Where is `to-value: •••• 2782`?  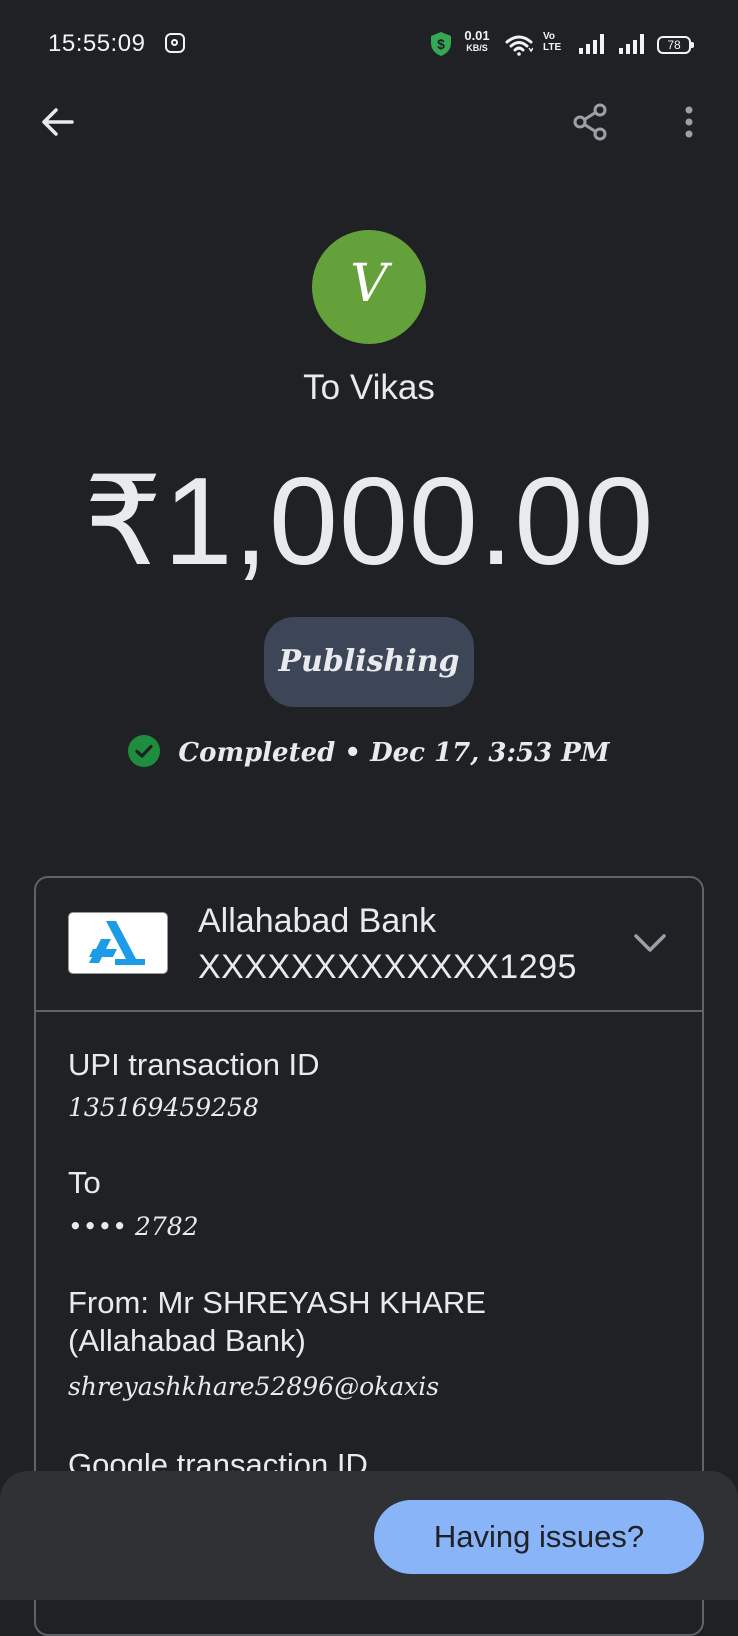 to-value: •••• 2782 is located at coordinates (133, 1226).